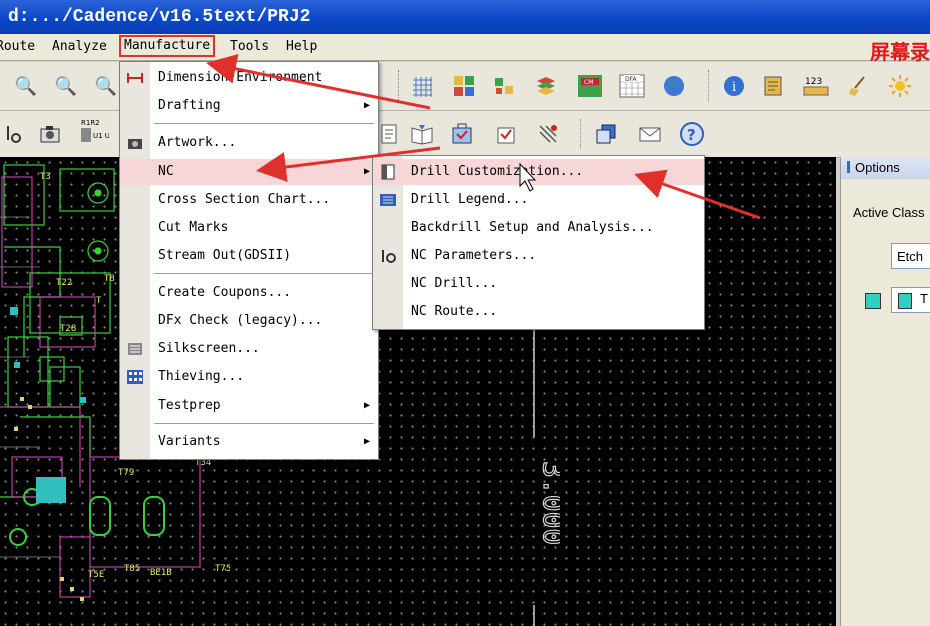 Image resolution: width=930 pixels, height=626 pixels. Describe the element at coordinates (159, 17) in the screenshot. I see `window-title: d:.../Cadence/v16.5text/PRJ2` at that location.